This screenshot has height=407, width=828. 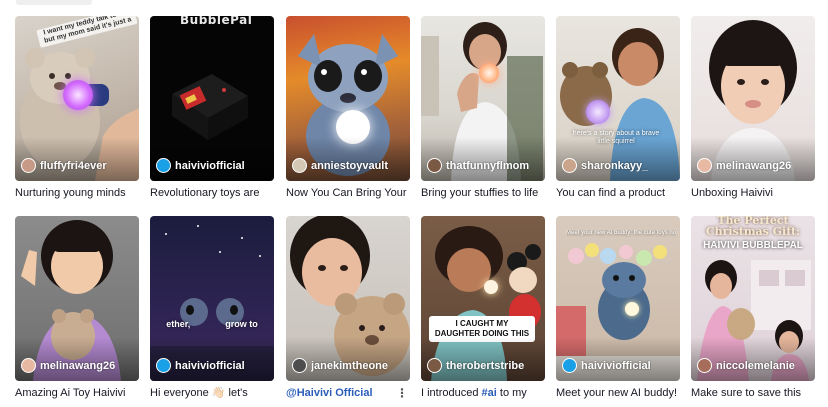 I want to click on video-card: melinawang26 Amazing Ai Toy Haivivi, so click(x=77, y=308).